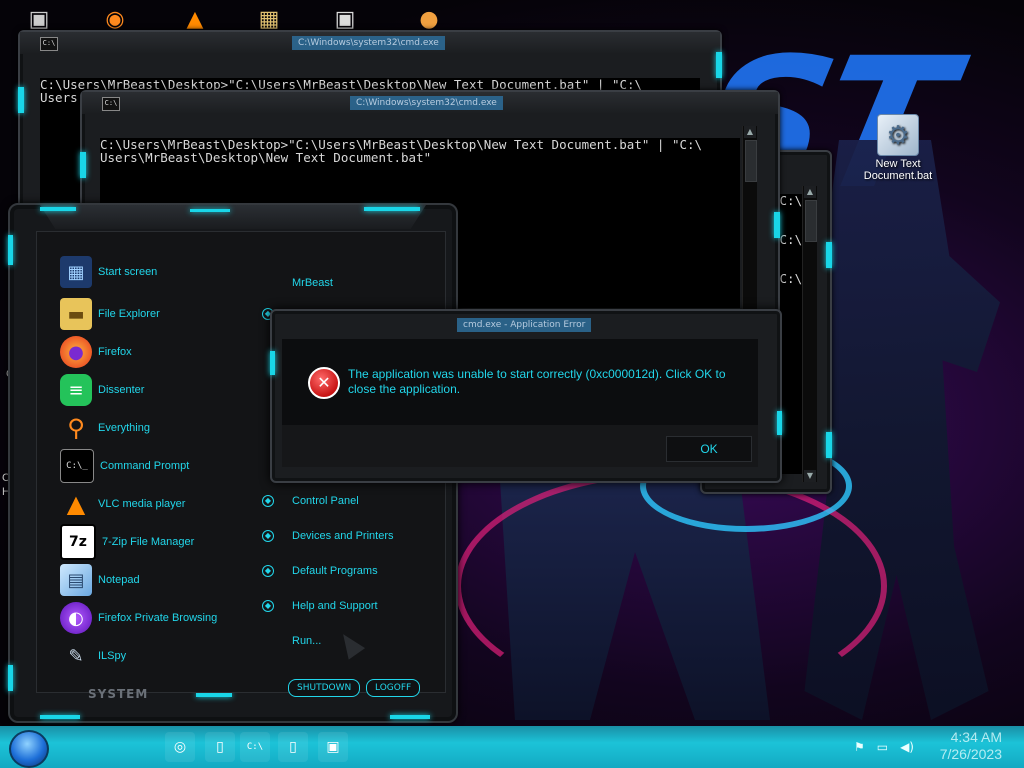  What do you see at coordinates (76, 656) in the screenshot?
I see `ilspy-icon: ✎` at bounding box center [76, 656].